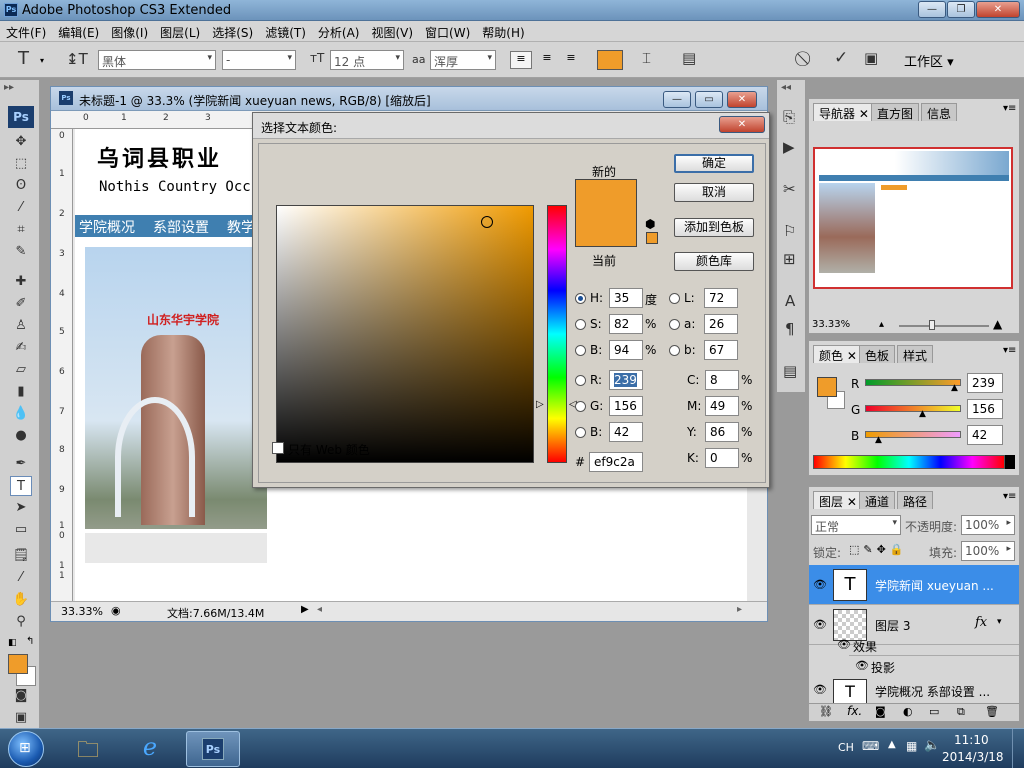 The height and width of the screenshot is (768, 1024). What do you see at coordinates (988, 525) in the screenshot?
I see `opacity-input: 100% ▸` at bounding box center [988, 525].